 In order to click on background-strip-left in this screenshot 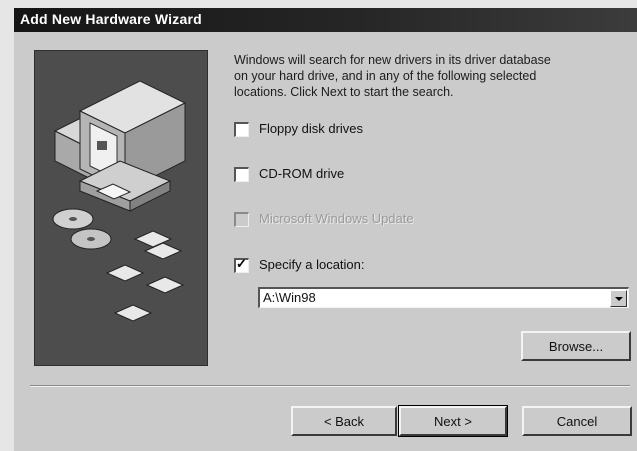, I will do `click(7, 225)`.